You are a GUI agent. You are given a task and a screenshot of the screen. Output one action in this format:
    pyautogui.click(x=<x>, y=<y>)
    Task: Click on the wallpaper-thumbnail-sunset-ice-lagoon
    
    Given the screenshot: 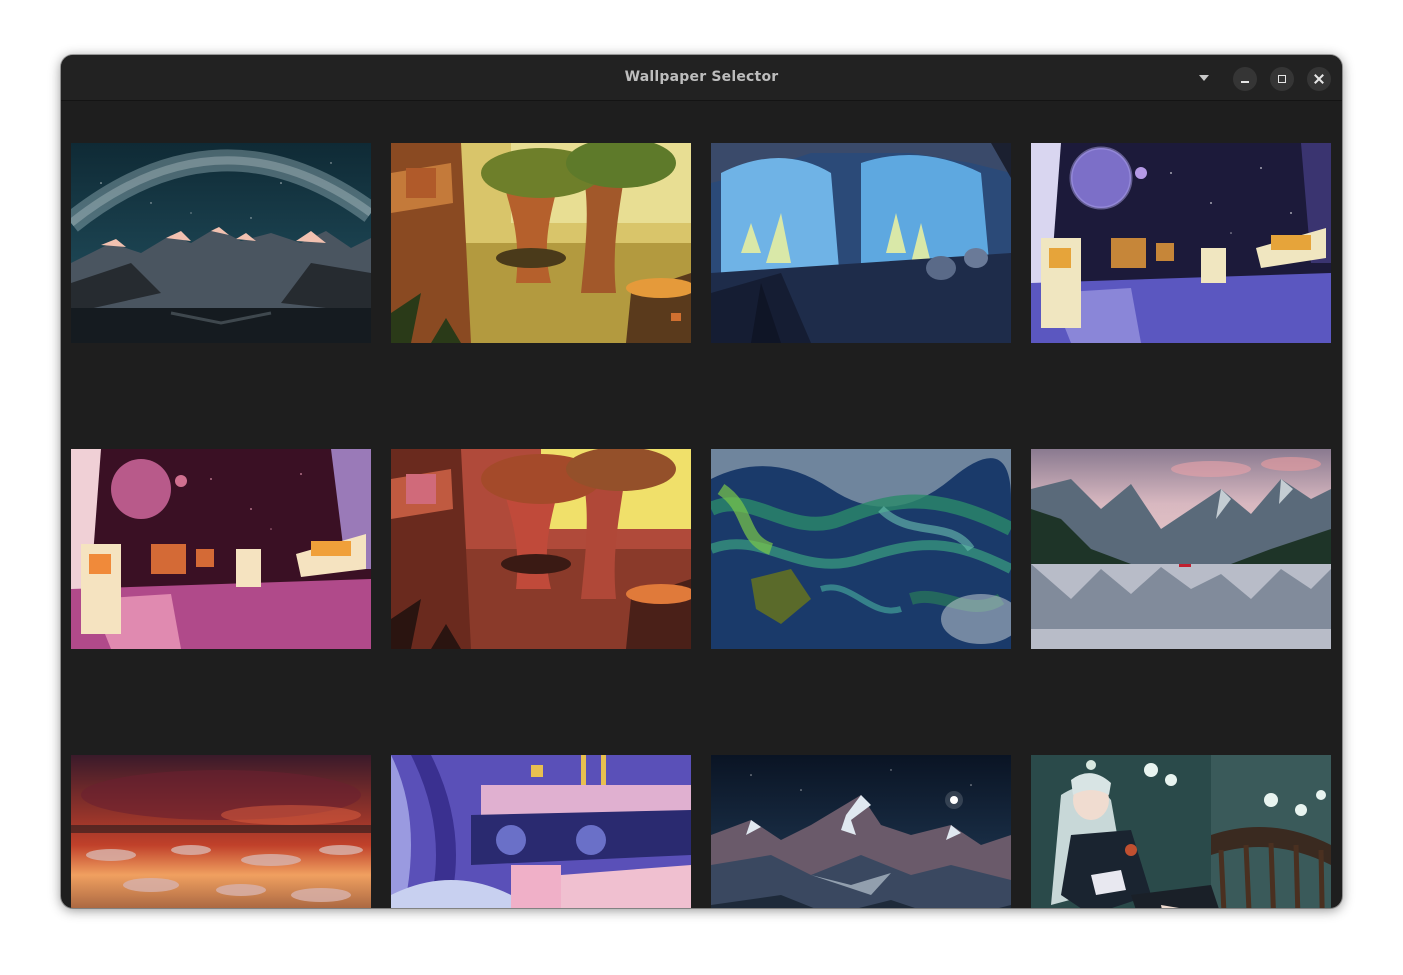 What is the action you would take?
    pyautogui.click(x=221, y=831)
    